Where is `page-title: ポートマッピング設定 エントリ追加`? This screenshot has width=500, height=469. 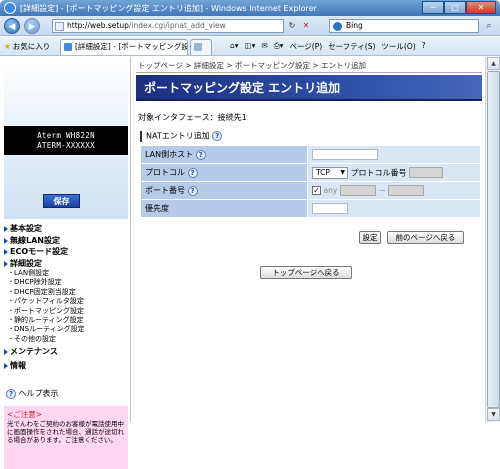 page-title: ポートマッピング設定 エントリ追加 is located at coordinates (309, 88).